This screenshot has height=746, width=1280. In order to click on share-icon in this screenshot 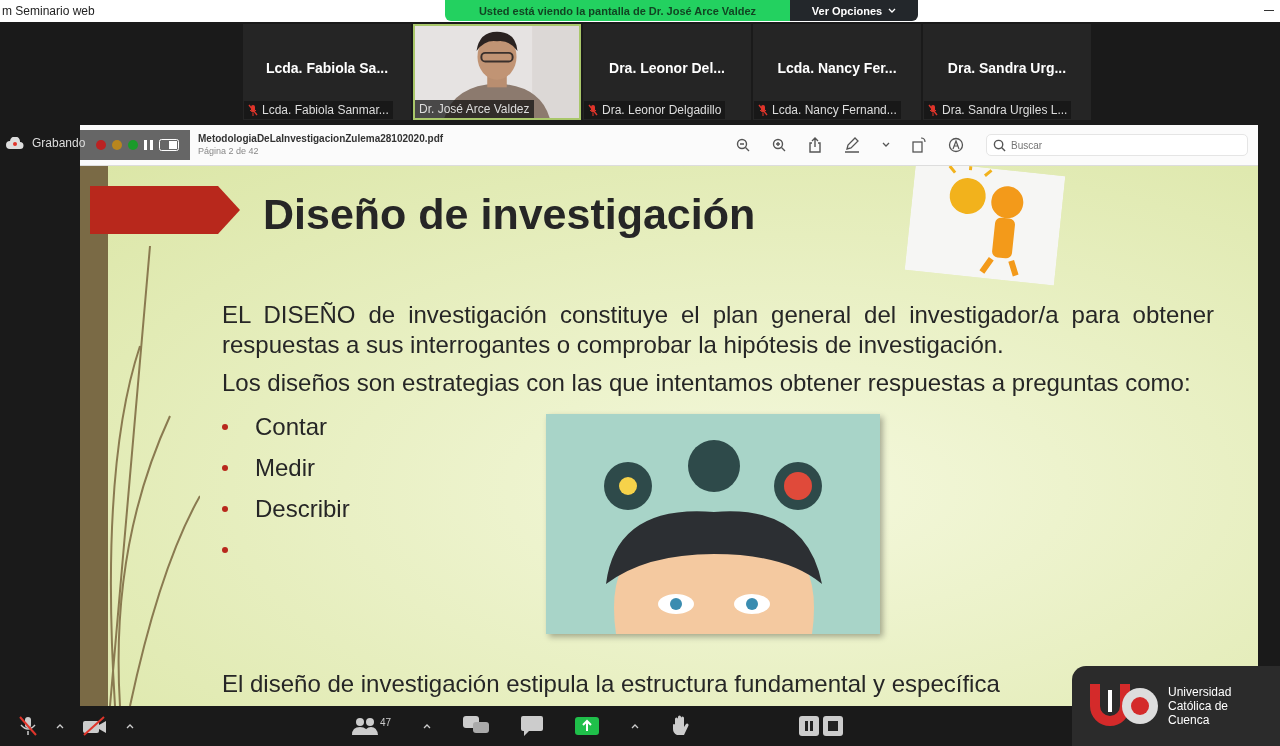, I will do `click(815, 145)`.